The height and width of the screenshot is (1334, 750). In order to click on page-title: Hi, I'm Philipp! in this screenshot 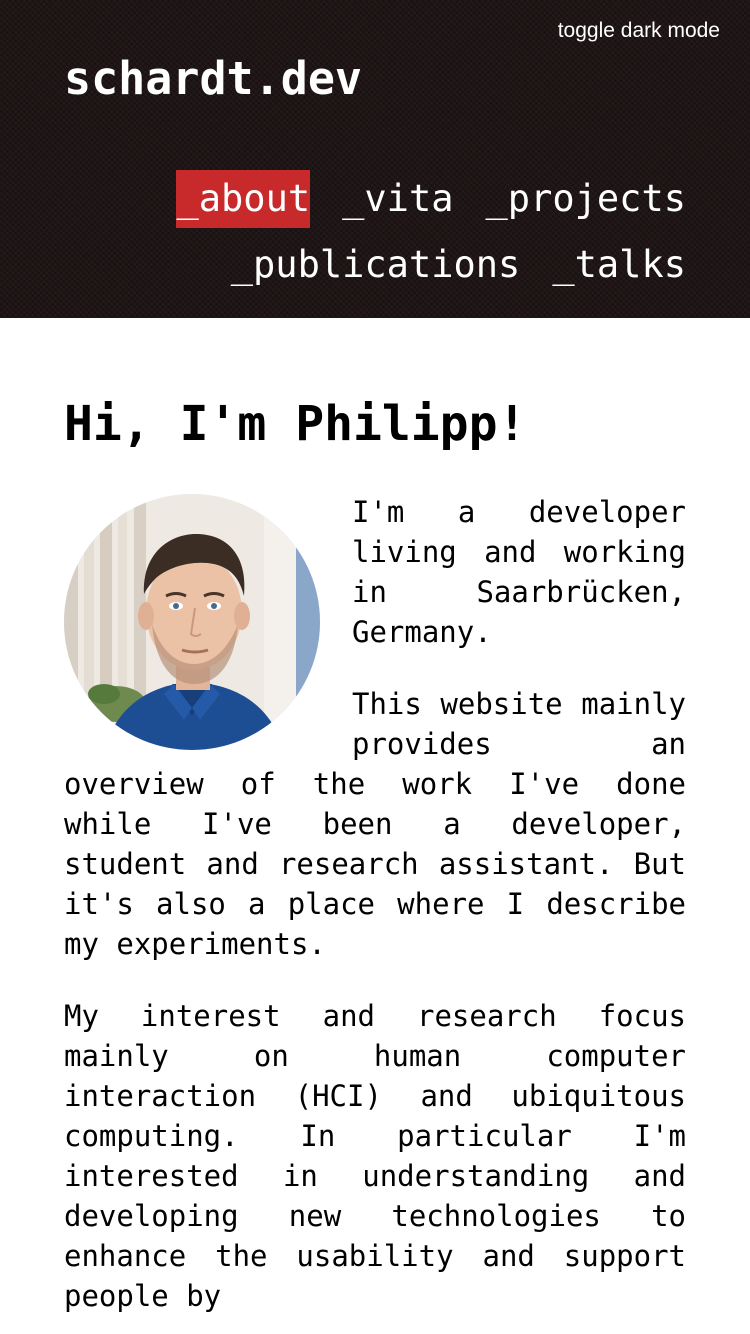, I will do `click(295, 424)`.